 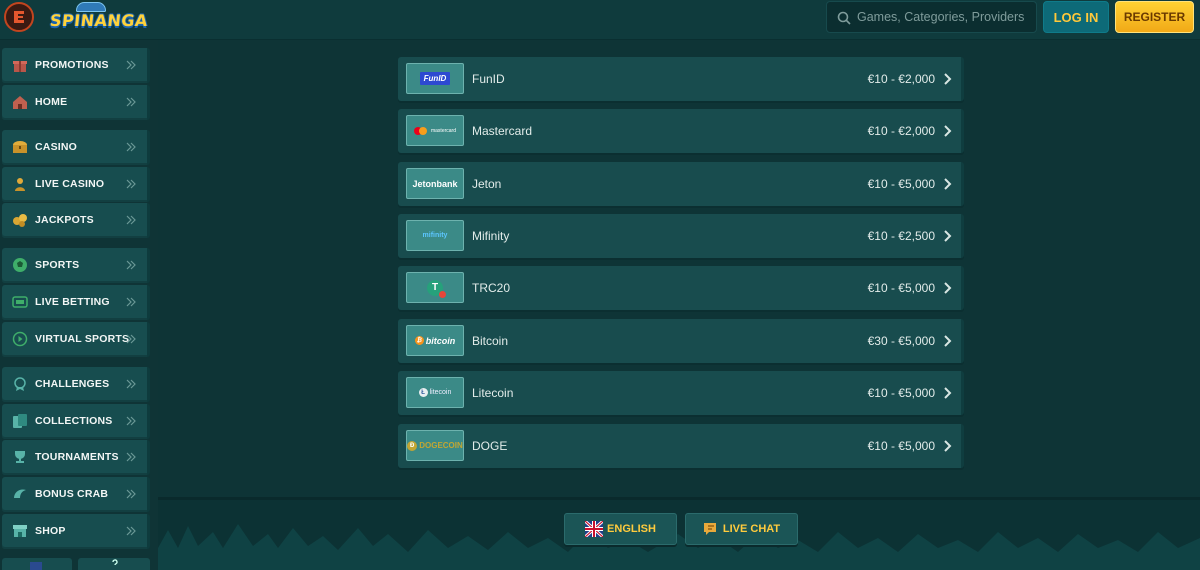 What do you see at coordinates (19, 17) in the screenshot?
I see `menu-badge-icon` at bounding box center [19, 17].